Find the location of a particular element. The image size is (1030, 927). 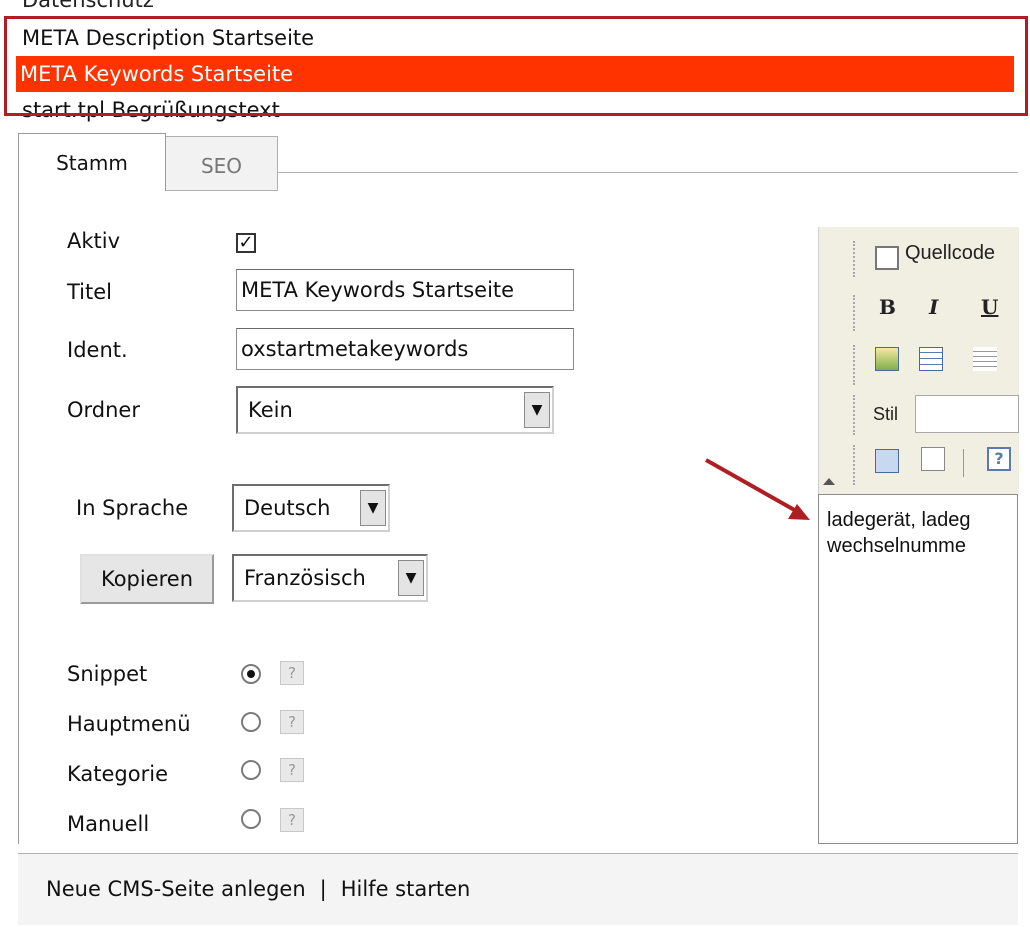

aktiv-checkbox: ✓ is located at coordinates (246, 243).